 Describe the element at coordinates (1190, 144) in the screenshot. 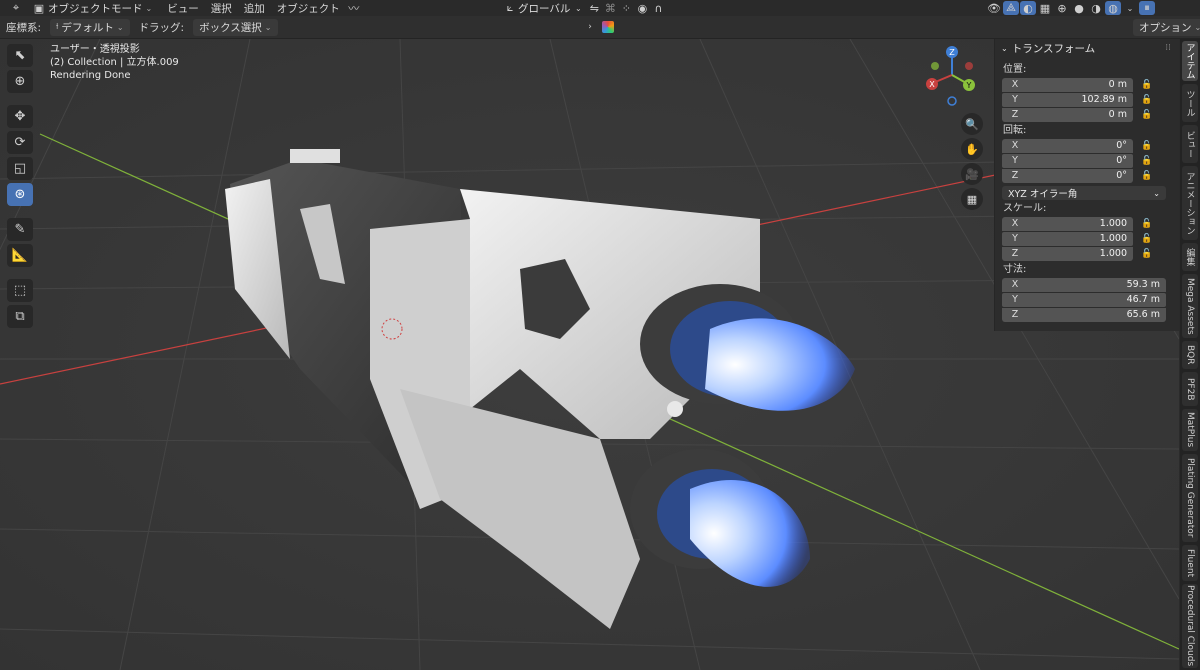

I see `tab-view: ビュー` at that location.